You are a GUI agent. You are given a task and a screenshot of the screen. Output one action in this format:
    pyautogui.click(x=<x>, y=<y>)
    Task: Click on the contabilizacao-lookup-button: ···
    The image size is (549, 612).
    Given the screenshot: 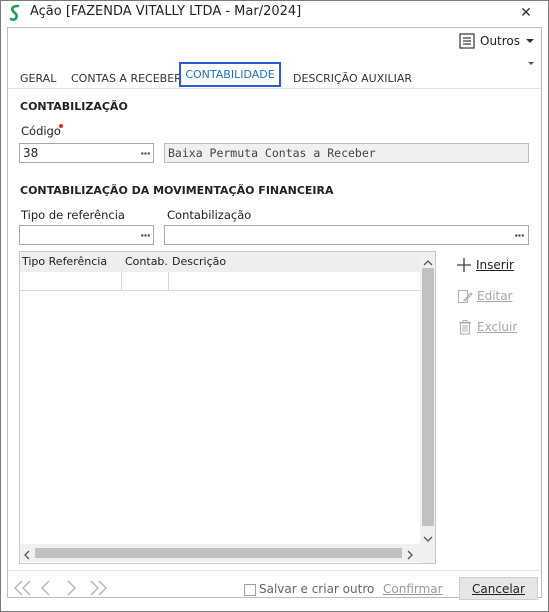 What is the action you would take?
    pyautogui.click(x=519, y=235)
    